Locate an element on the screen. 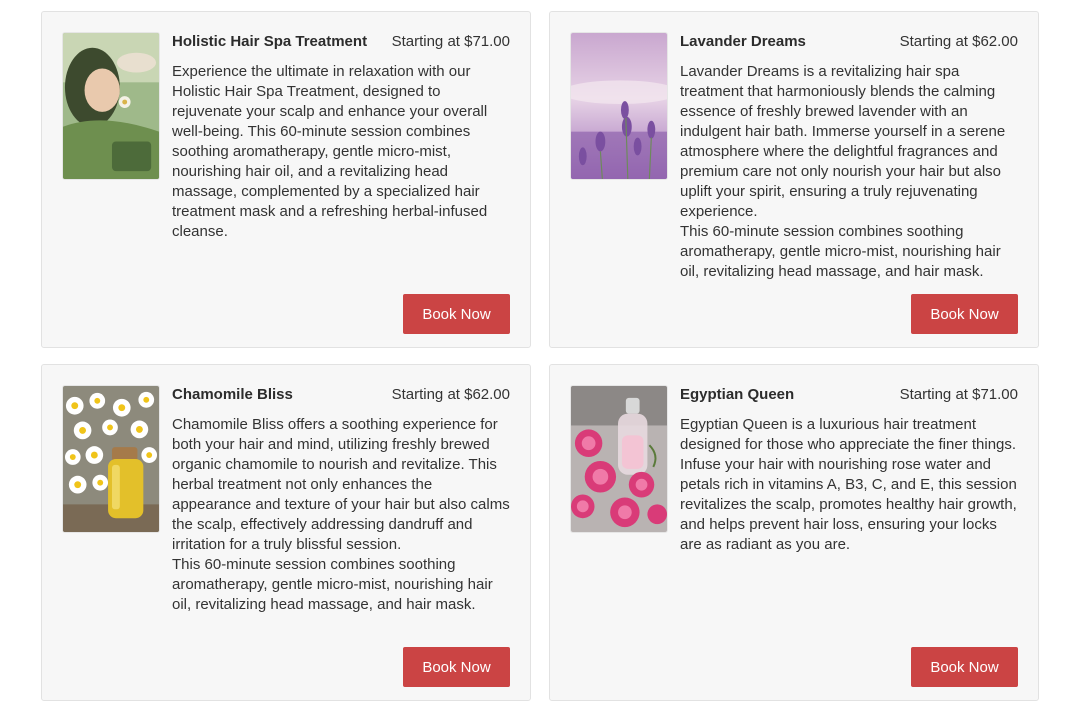  card-header: Chamomile Bliss Starting at $62.00 is located at coordinates (341, 395).